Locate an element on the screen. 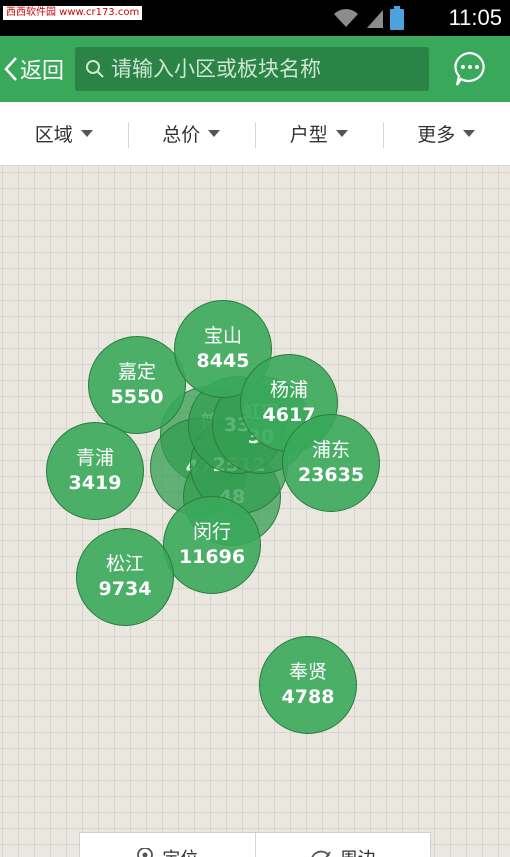 This screenshot has width=510, height=857. status-bar: 西西软件园 www.cr173.com 11:05 is located at coordinates (255, 18).